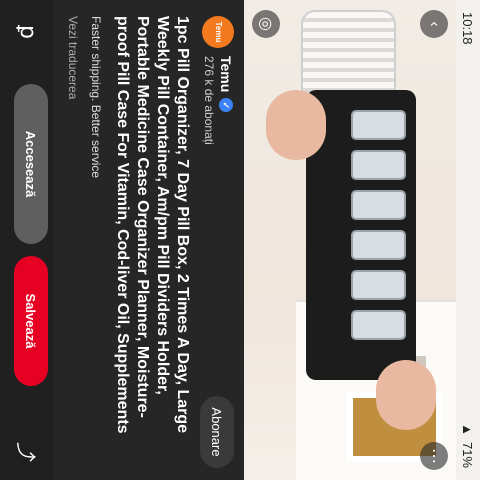  What do you see at coordinates (218, 32) in the screenshot?
I see `avatar: Temu` at bounding box center [218, 32].